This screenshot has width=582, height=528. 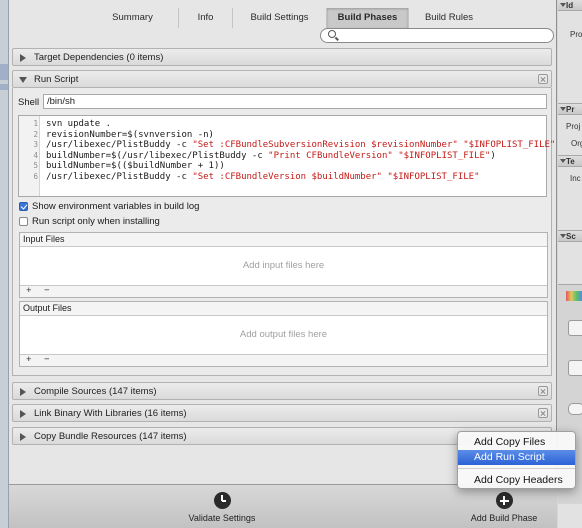 What do you see at coordinates (133, 18) in the screenshot?
I see `tab-summary: Summary` at bounding box center [133, 18].